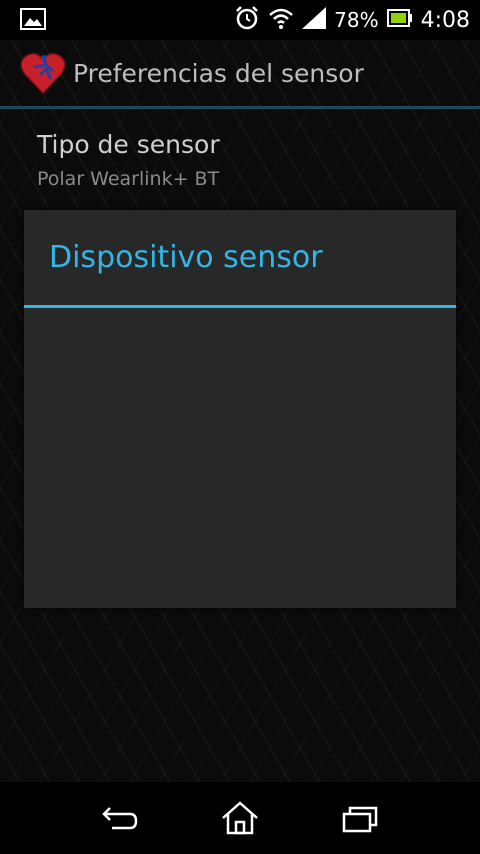  Describe the element at coordinates (360, 818) in the screenshot. I see `recent-apps-icon` at that location.